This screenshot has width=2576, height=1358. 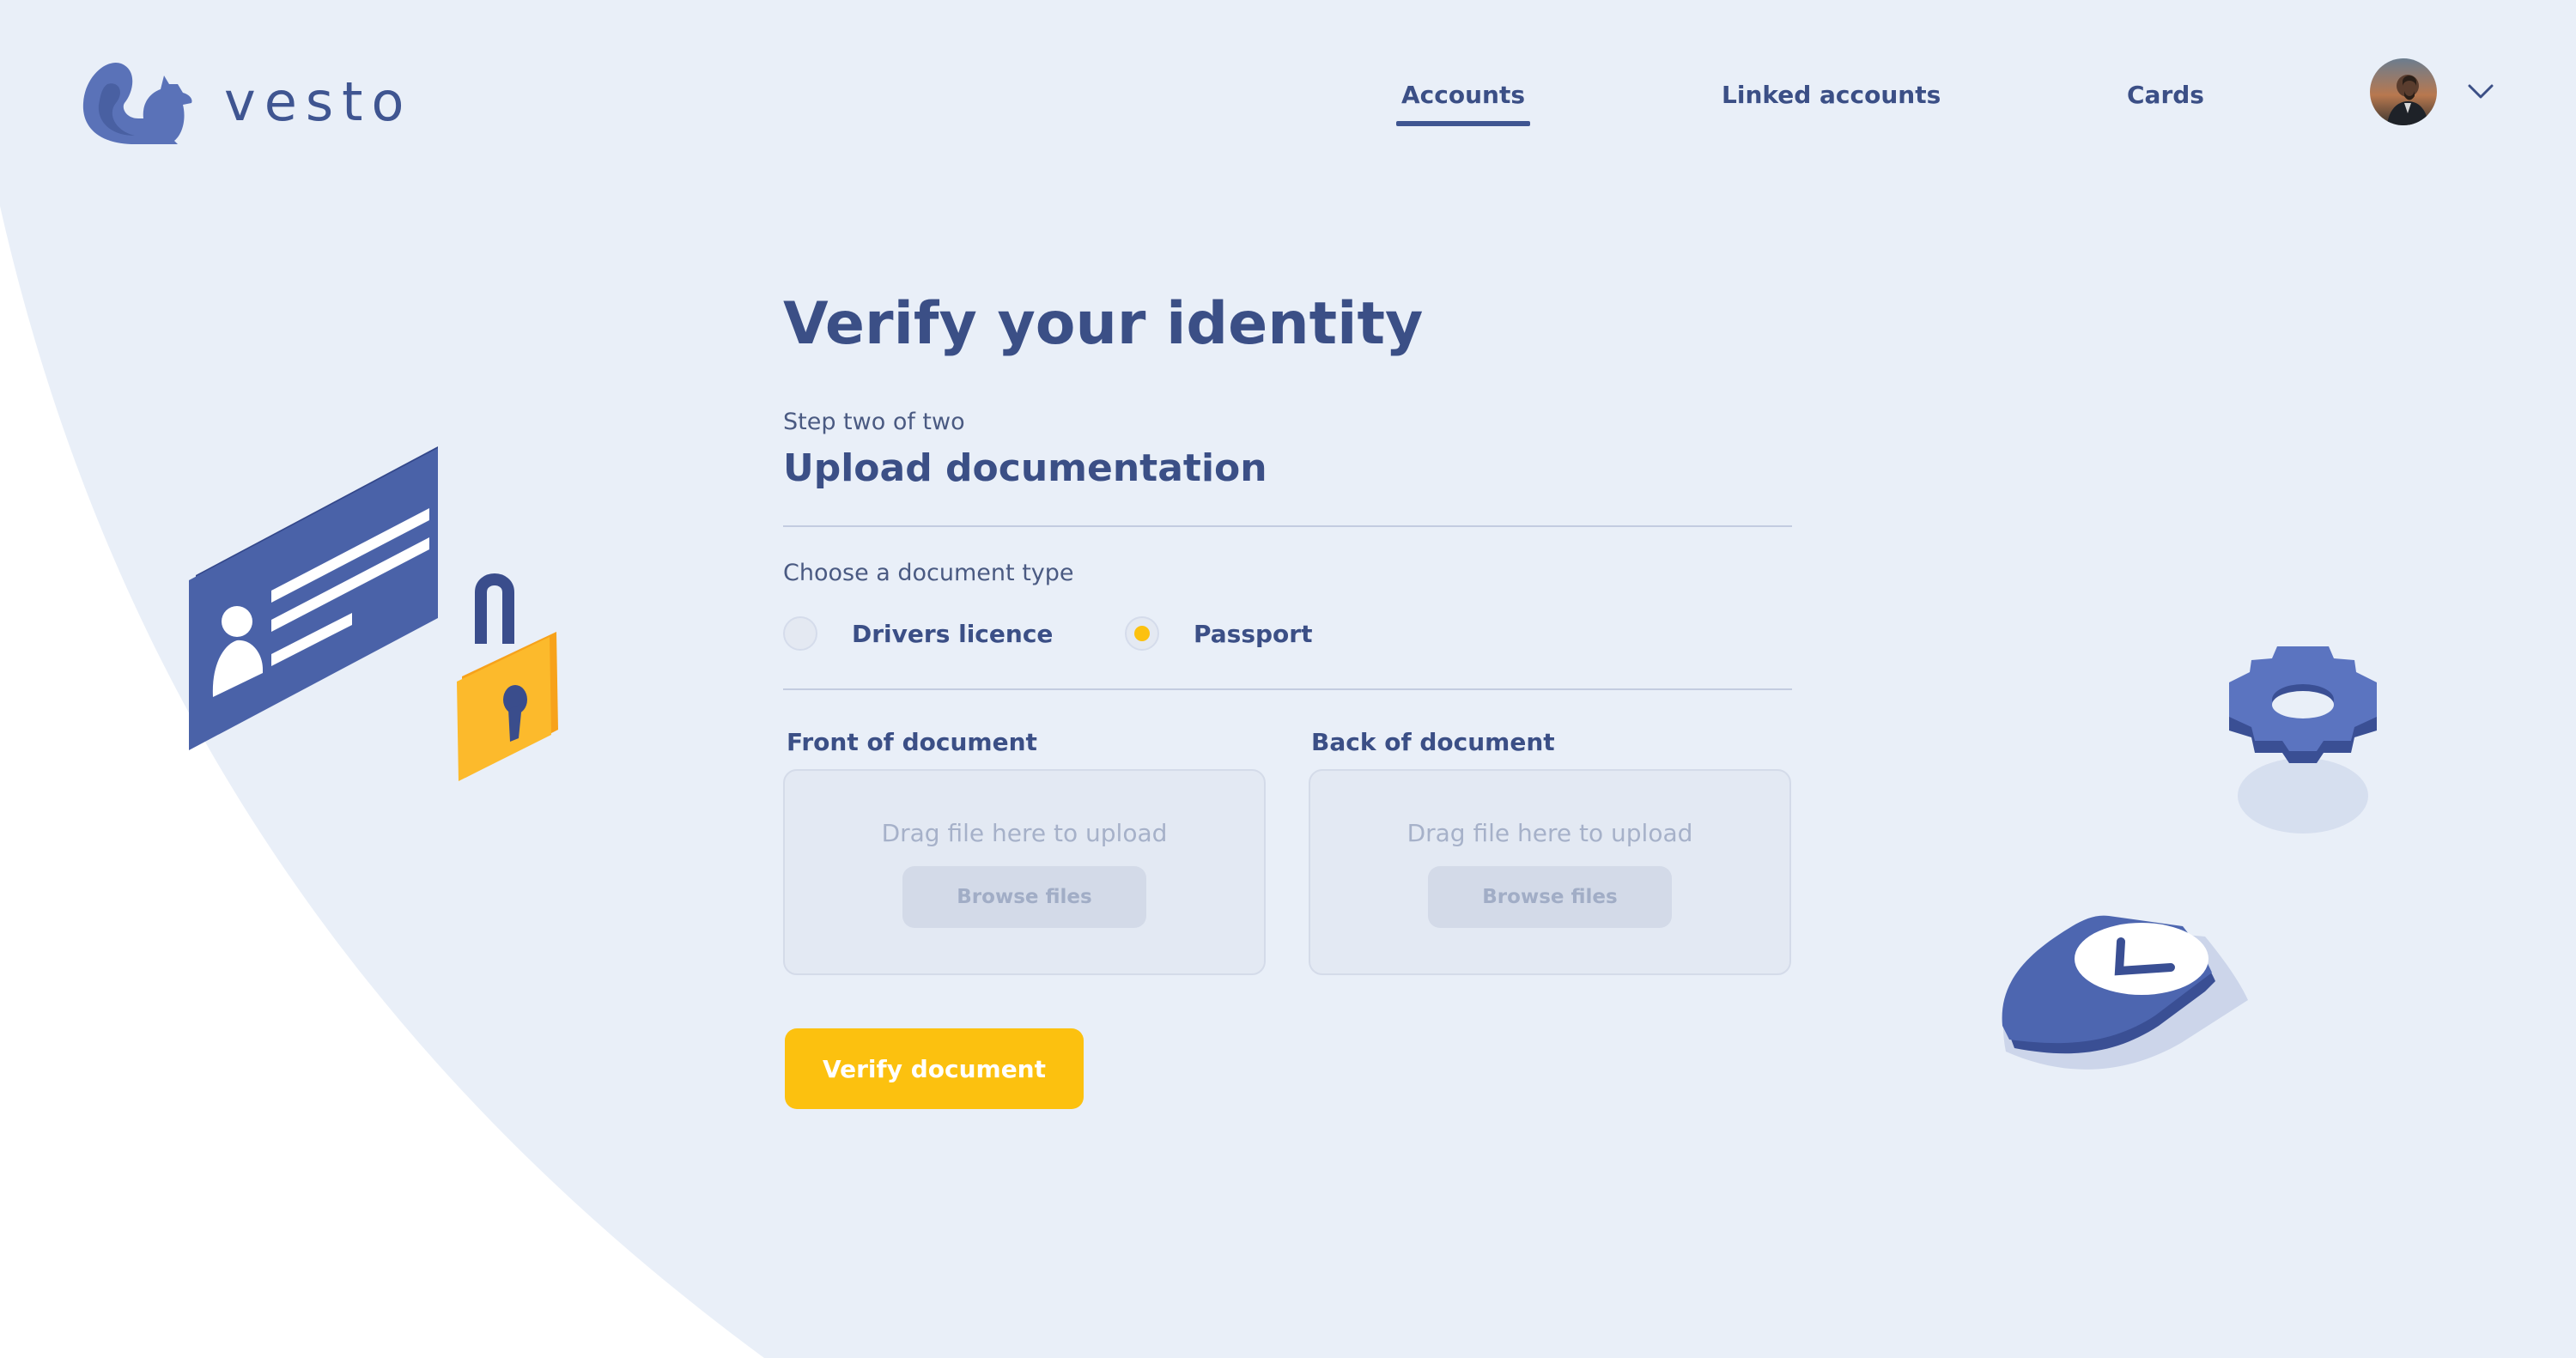 I want to click on back-upload-dropzone: Drag file here to upload Browse files, so click(x=1550, y=872).